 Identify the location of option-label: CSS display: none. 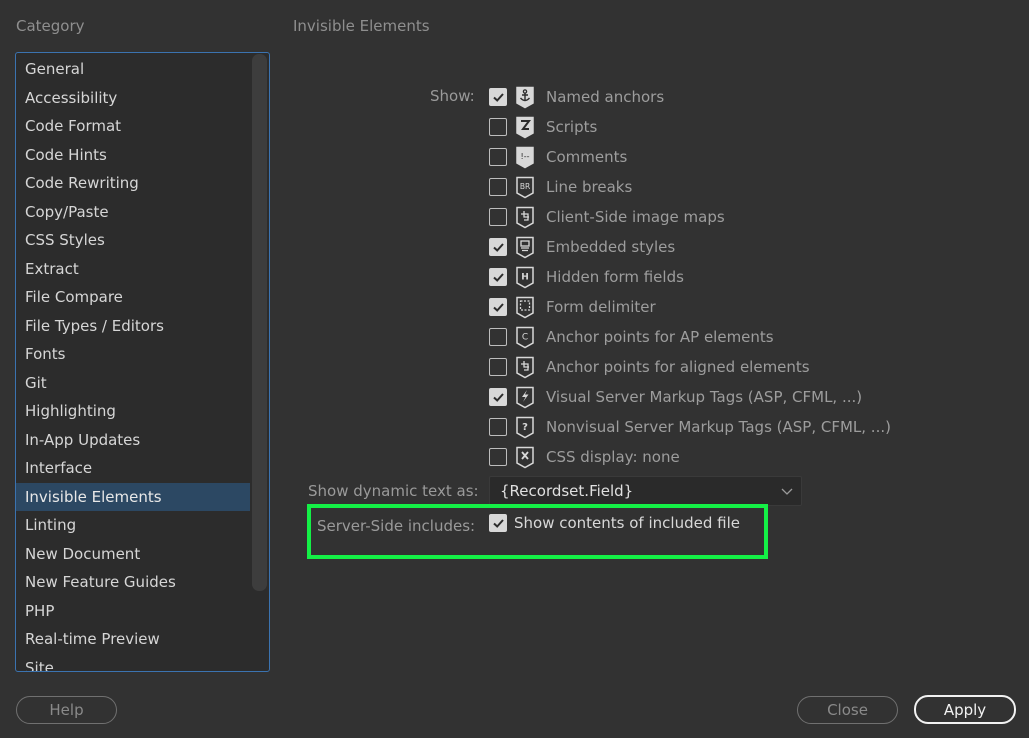
(613, 457).